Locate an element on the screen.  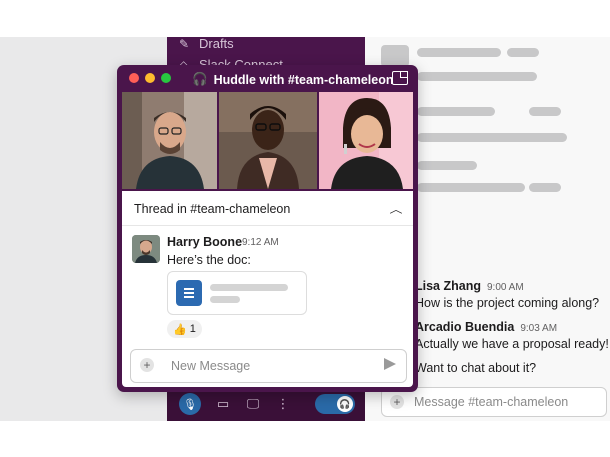
screen-share-icon: 🖵 is located at coordinates (253, 404).